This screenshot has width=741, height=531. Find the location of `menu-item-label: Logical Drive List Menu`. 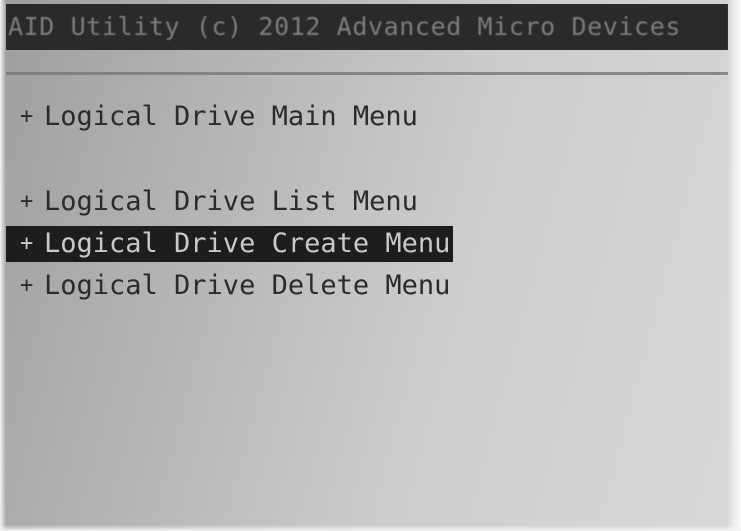

menu-item-label: Logical Drive List Menu is located at coordinates (231, 201).